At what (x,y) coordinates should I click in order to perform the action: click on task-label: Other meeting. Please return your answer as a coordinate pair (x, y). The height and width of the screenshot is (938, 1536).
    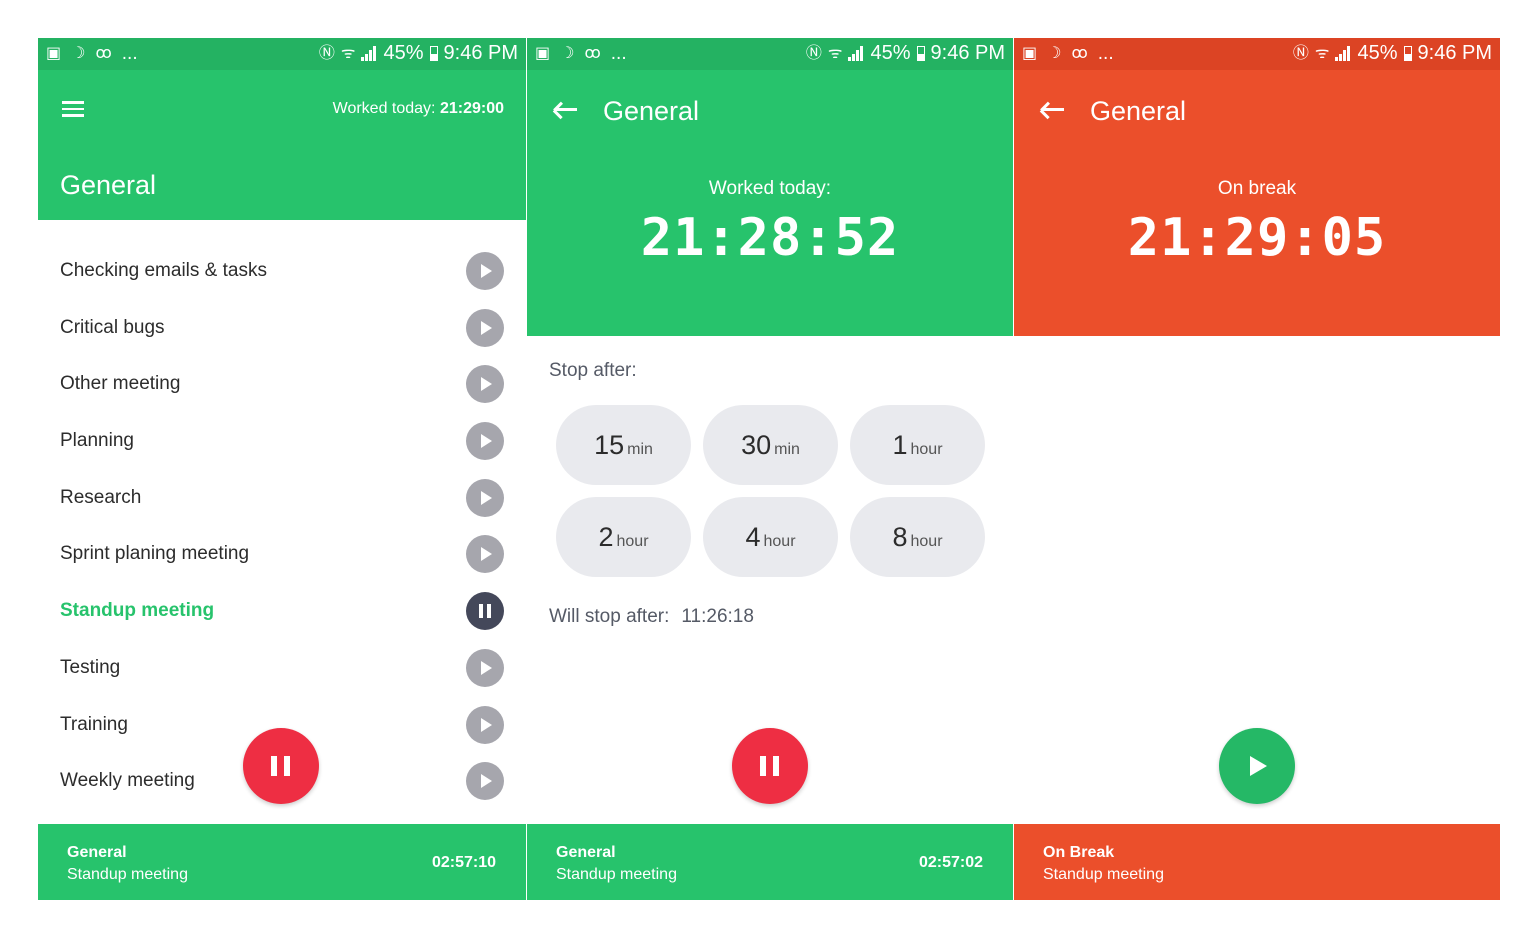
    Looking at the image, I should click on (120, 384).